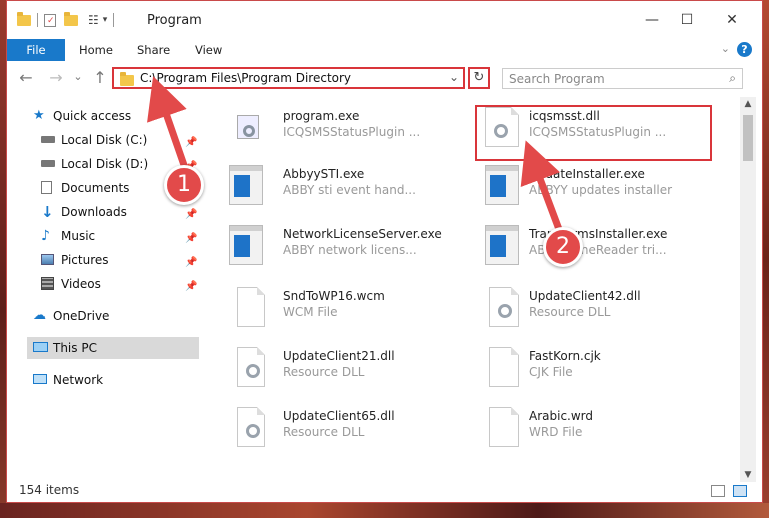 This screenshot has width=769, height=518. What do you see at coordinates (563, 247) in the screenshot?
I see `step-2-badge: 2` at bounding box center [563, 247].